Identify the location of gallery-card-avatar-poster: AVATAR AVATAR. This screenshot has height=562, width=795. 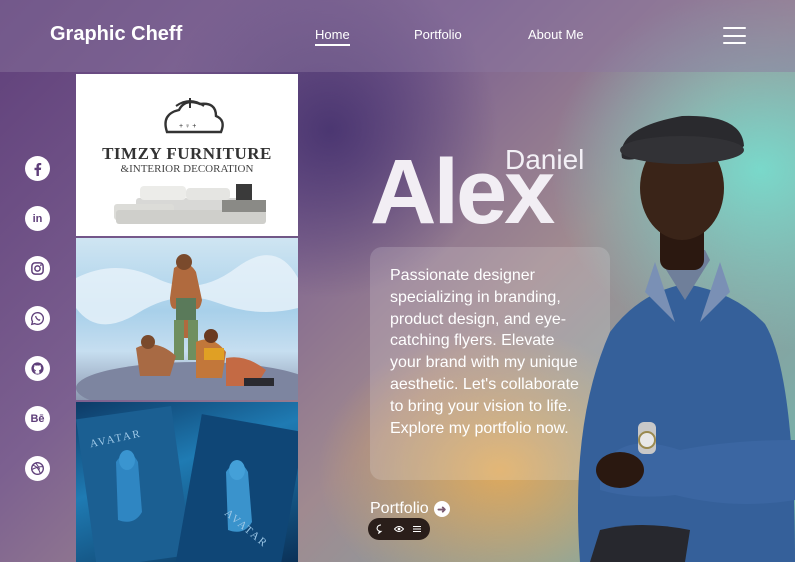
(187, 482).